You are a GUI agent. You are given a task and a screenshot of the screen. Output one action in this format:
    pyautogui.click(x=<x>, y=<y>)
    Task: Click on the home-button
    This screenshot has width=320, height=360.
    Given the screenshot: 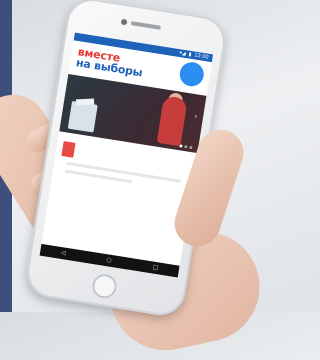 What is the action you would take?
    pyautogui.click(x=104, y=286)
    